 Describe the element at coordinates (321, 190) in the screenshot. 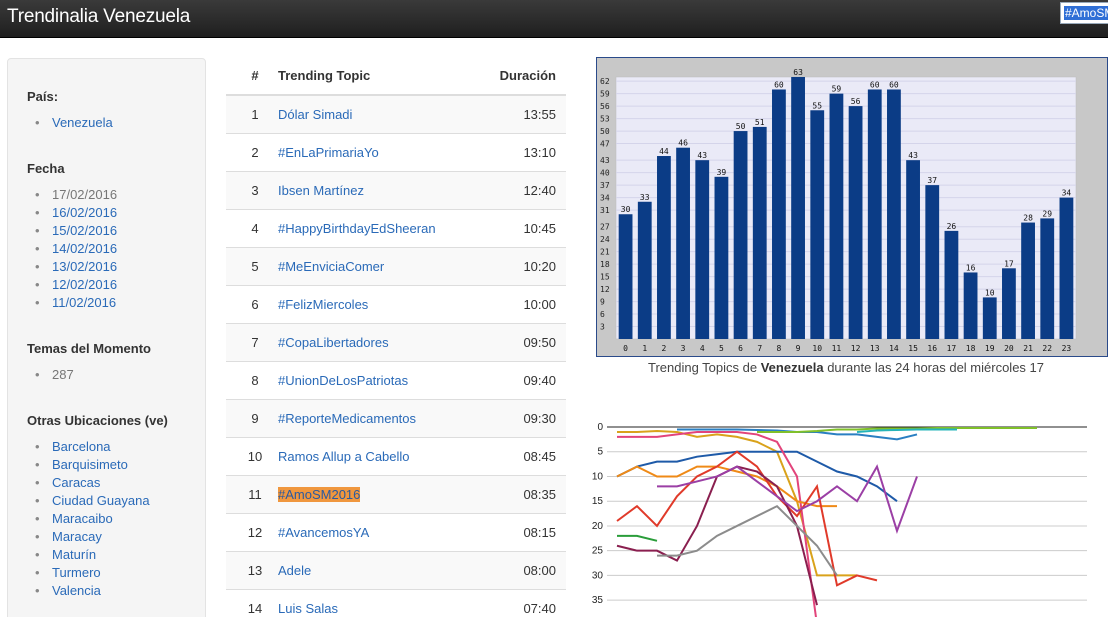

I see `topic-link-text: Ibsen Martínez` at that location.